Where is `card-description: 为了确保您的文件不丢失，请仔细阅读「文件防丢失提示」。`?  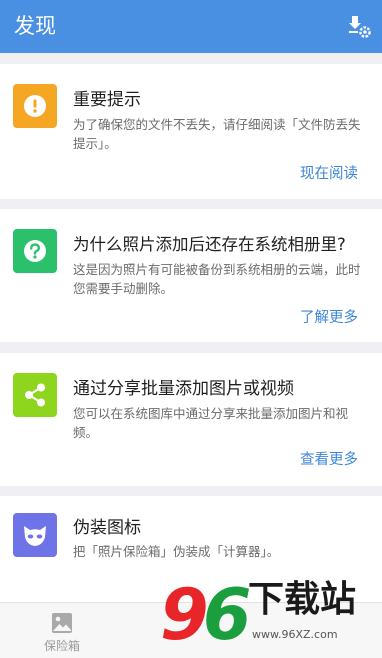 card-description: 为了确保您的文件不丢失，请仔细阅读「文件防丢失提示」。 is located at coordinates (217, 134).